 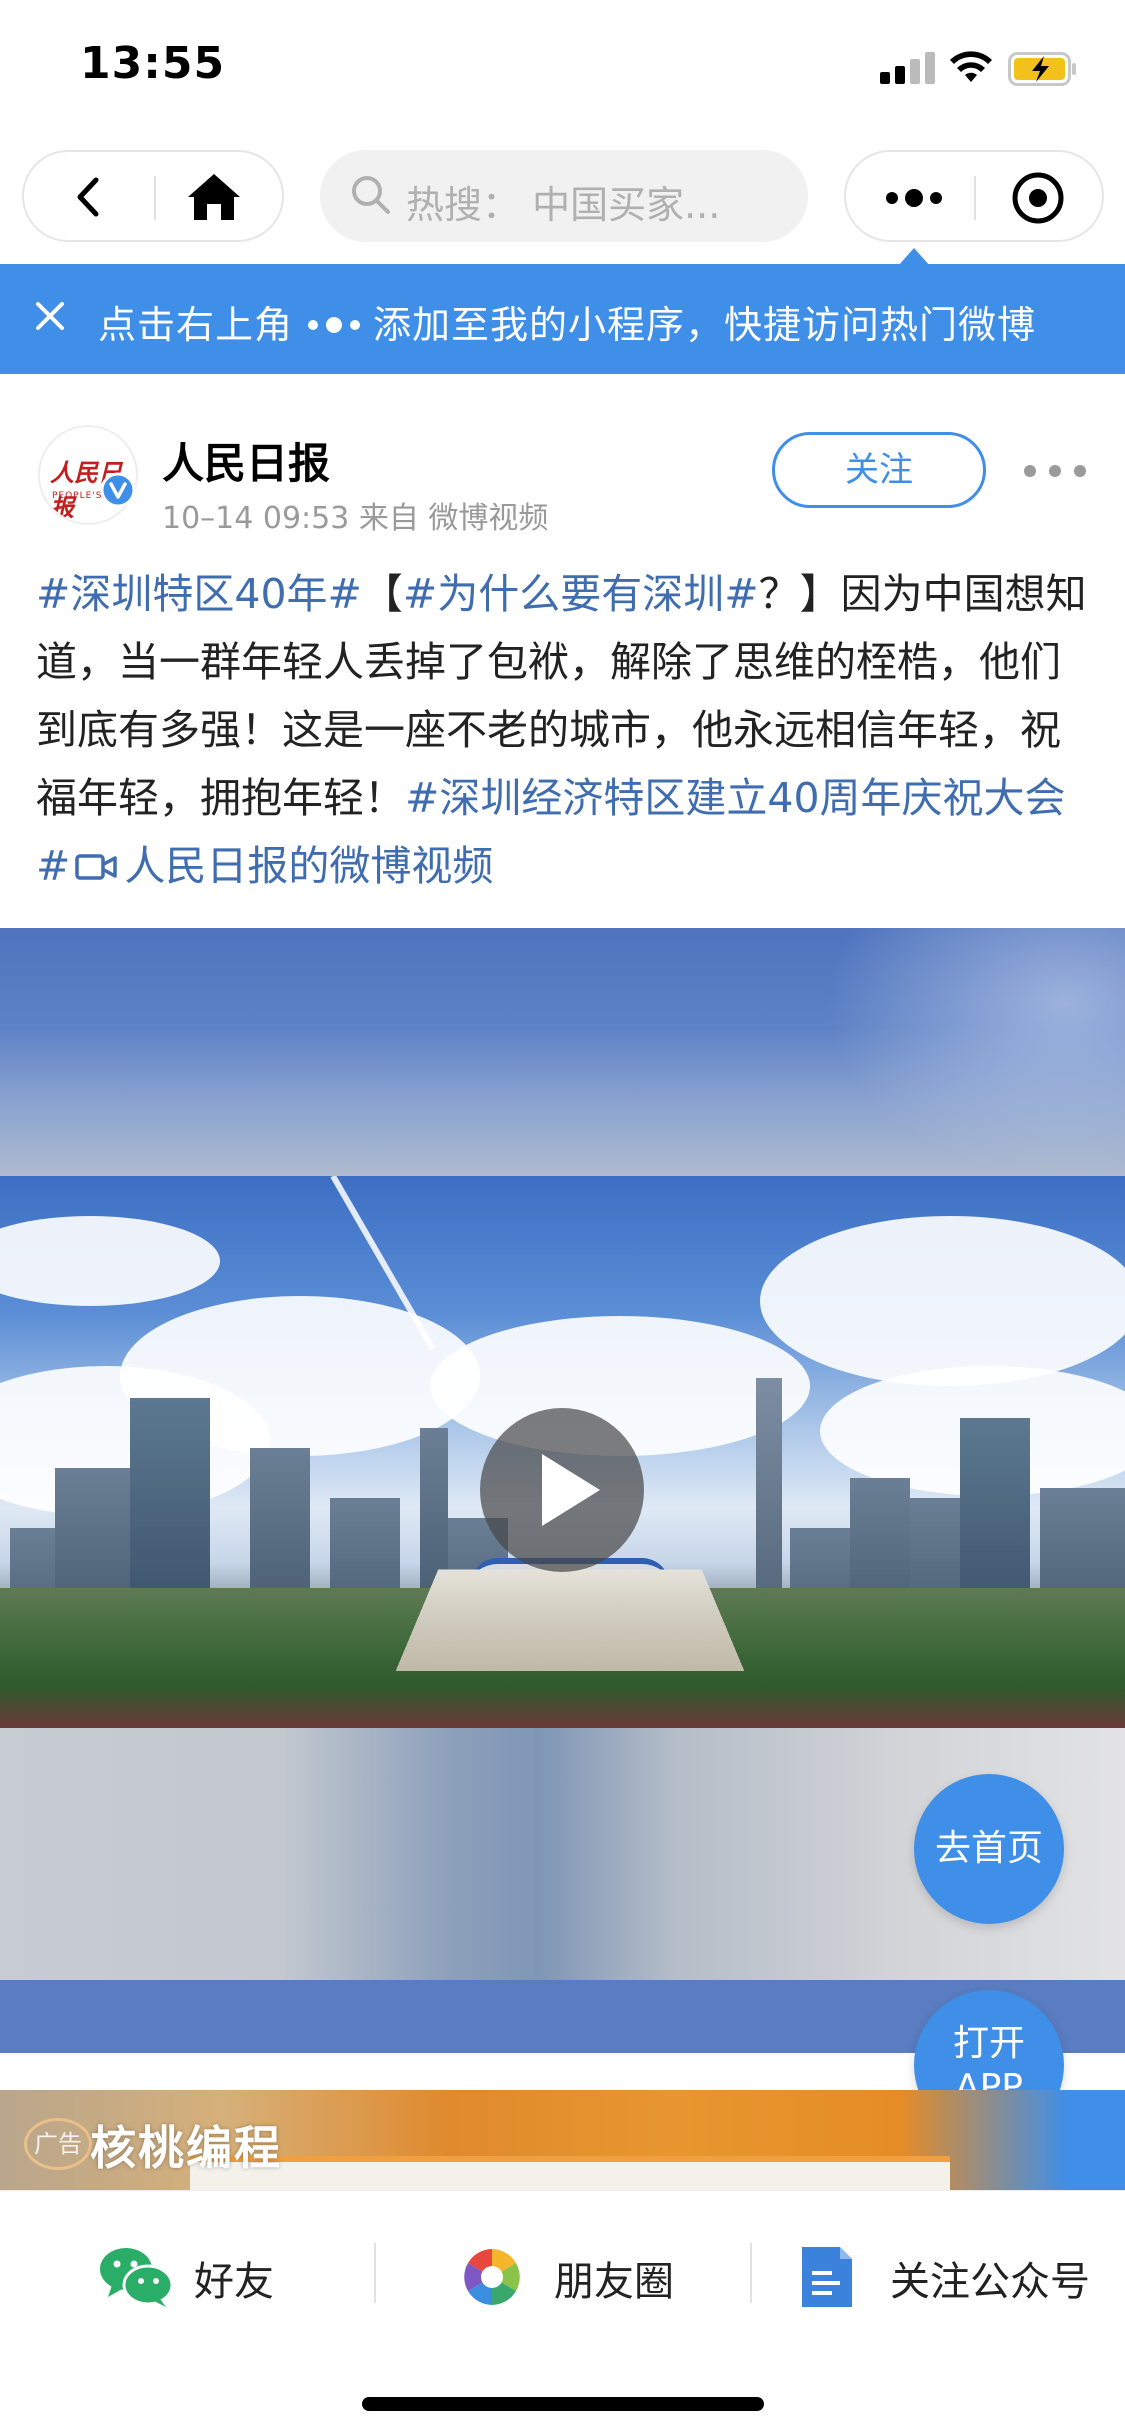 I want to click on official-account-icon, so click(x=827, y=2277).